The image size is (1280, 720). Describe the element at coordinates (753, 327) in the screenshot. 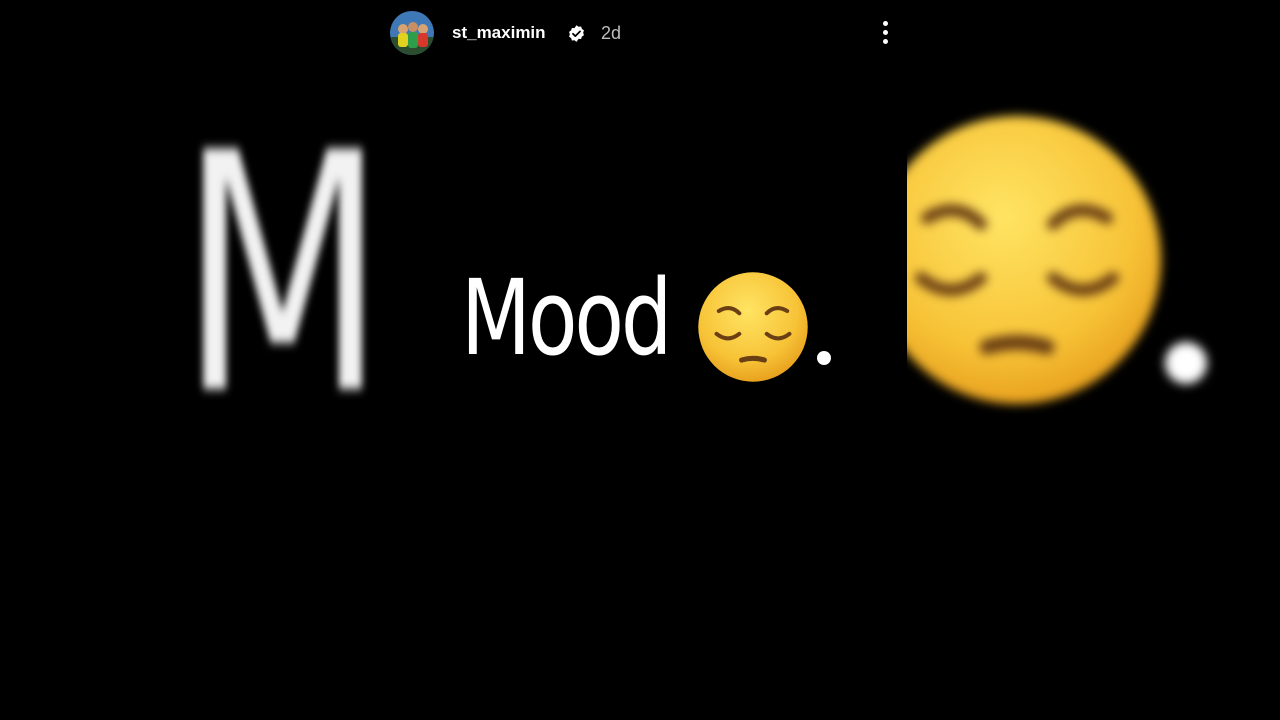

I see `pensive-face-emoji` at that location.